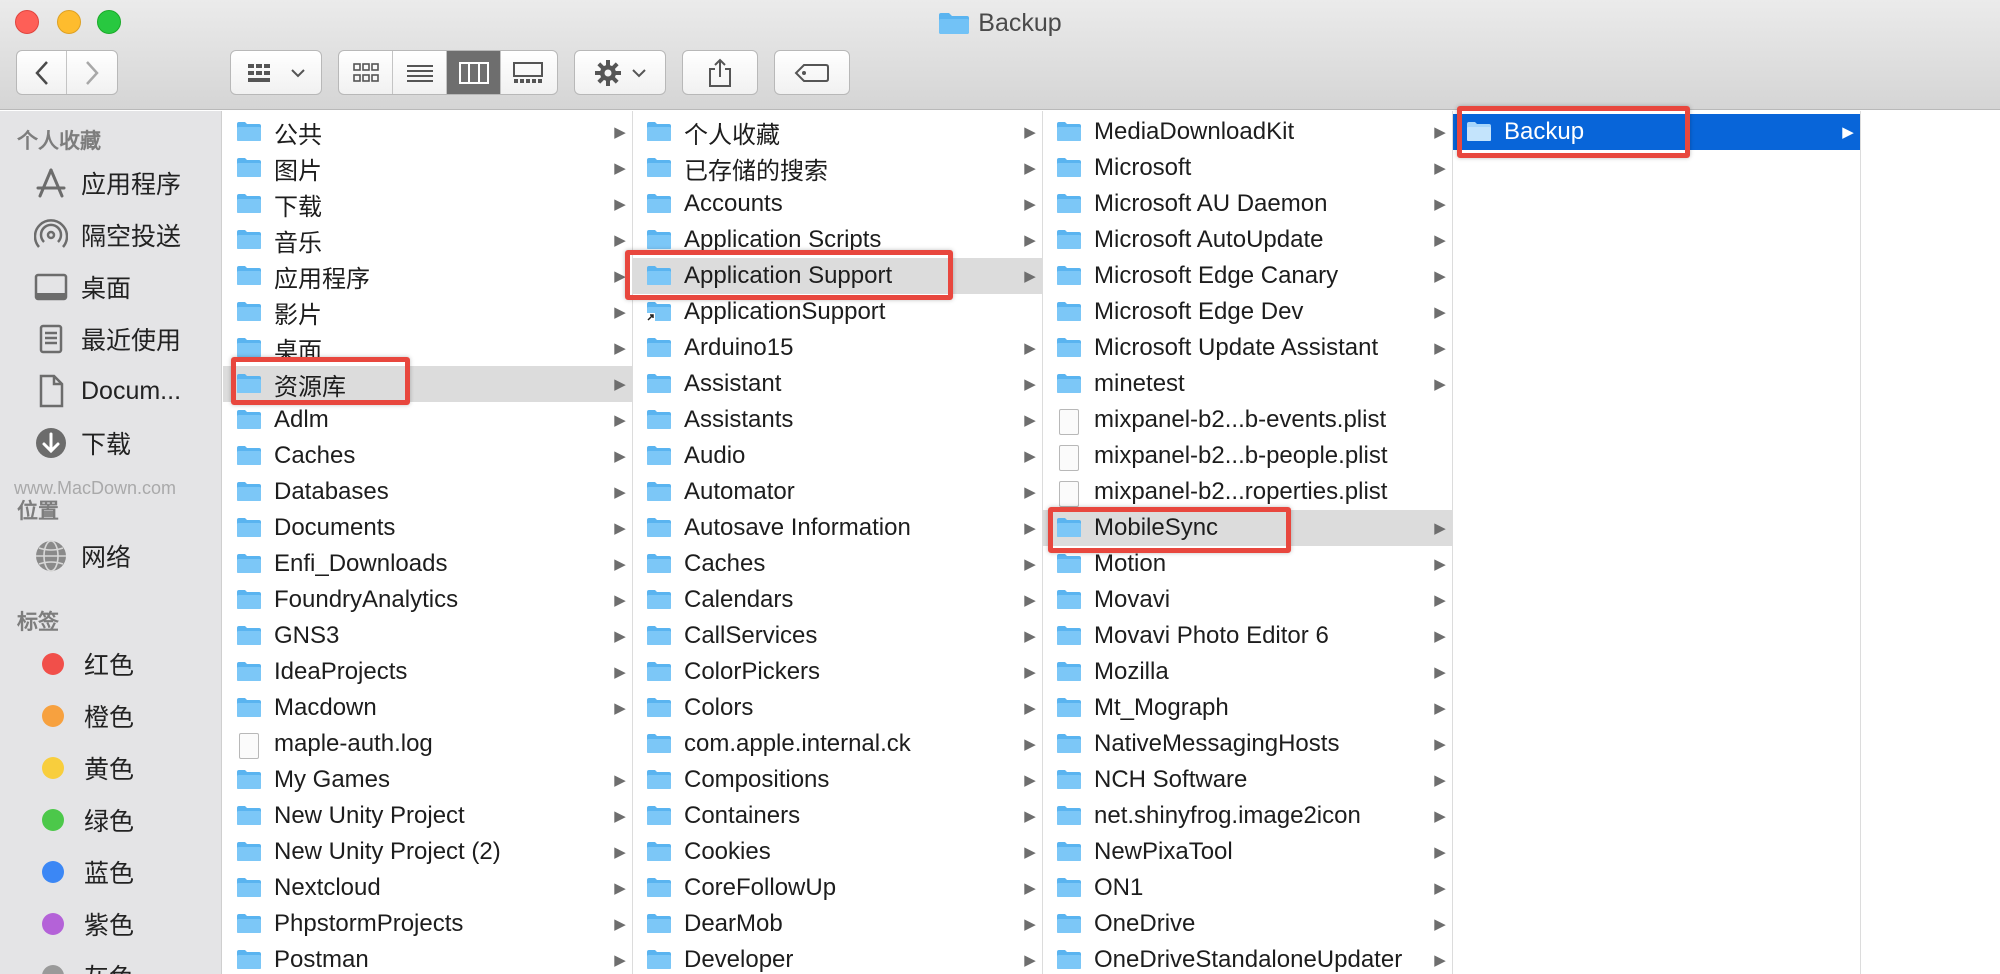 The image size is (2000, 974). What do you see at coordinates (82, 443) in the screenshot?
I see `sidebar-item-downloads: 下载` at bounding box center [82, 443].